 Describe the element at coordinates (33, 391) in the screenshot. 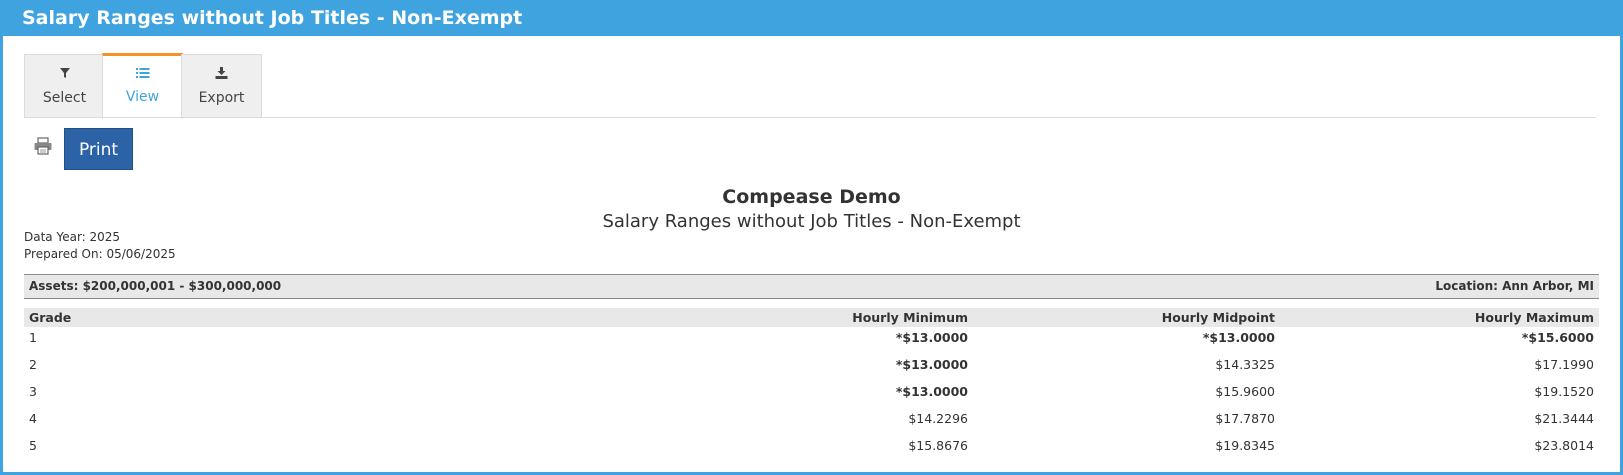

I see `cell-grade: 3` at that location.